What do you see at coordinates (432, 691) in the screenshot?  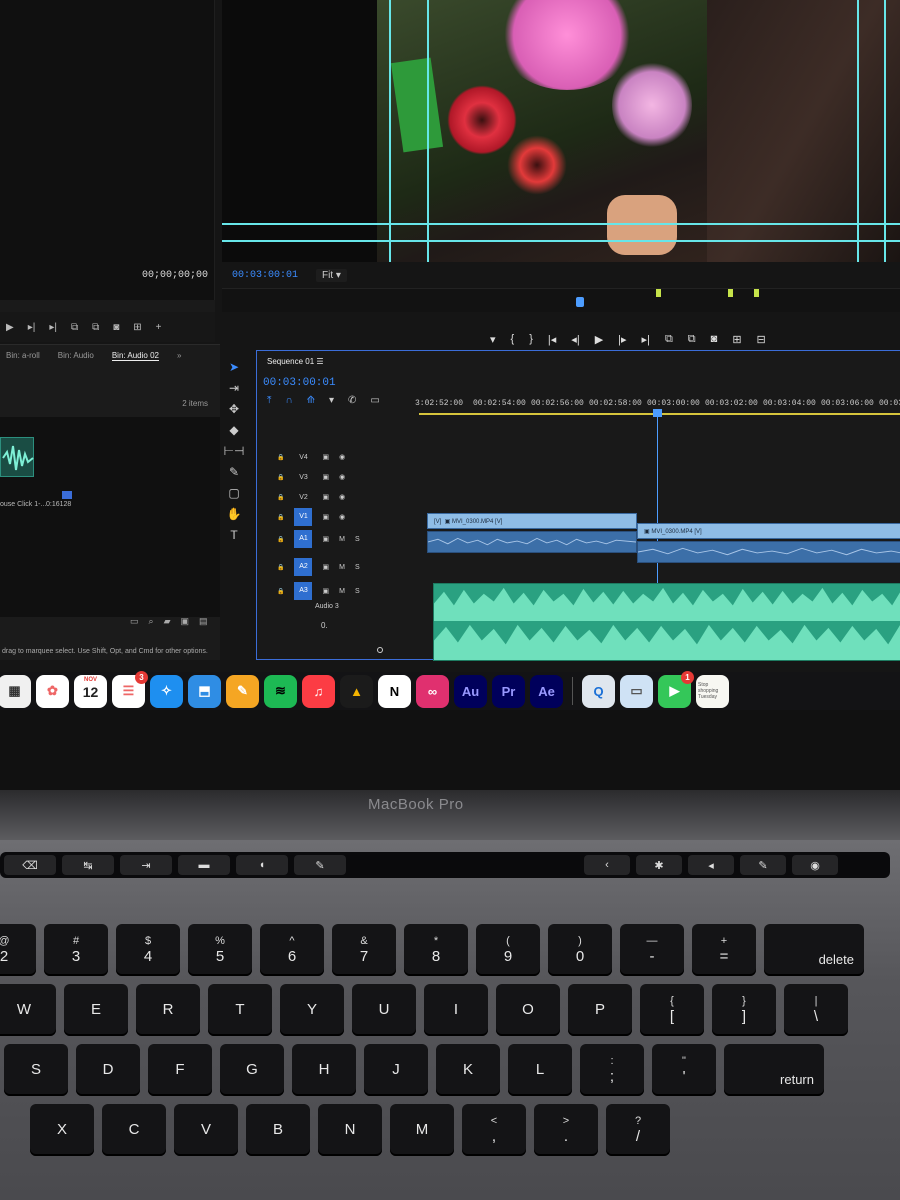 I see `dock-creative-cloud-icon: ∞` at bounding box center [432, 691].